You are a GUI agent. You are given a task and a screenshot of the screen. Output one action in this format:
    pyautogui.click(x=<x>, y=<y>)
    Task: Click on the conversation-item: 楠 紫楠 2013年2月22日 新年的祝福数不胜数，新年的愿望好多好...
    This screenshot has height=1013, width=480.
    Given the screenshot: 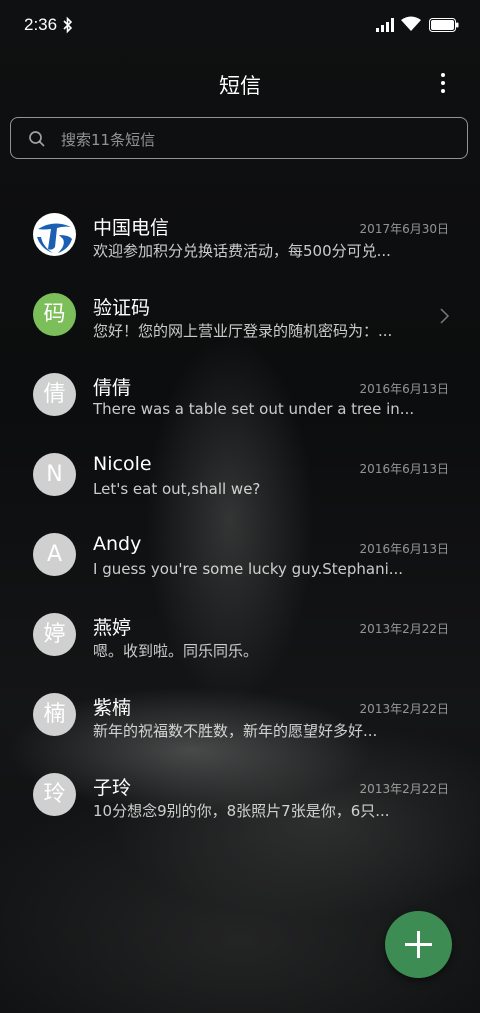 What is the action you would take?
    pyautogui.click(x=240, y=715)
    